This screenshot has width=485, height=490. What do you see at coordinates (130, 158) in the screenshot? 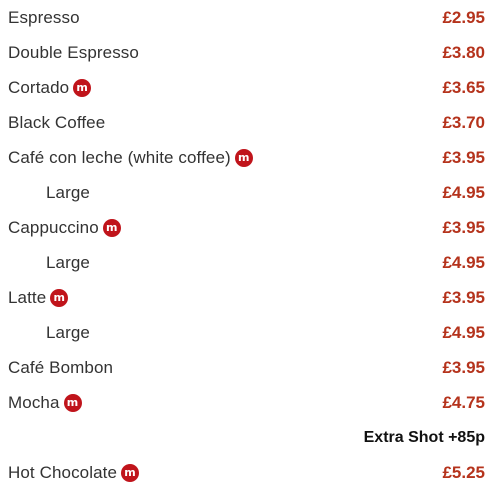
I see `item-name: Café con leche (white coffee) m` at bounding box center [130, 158].